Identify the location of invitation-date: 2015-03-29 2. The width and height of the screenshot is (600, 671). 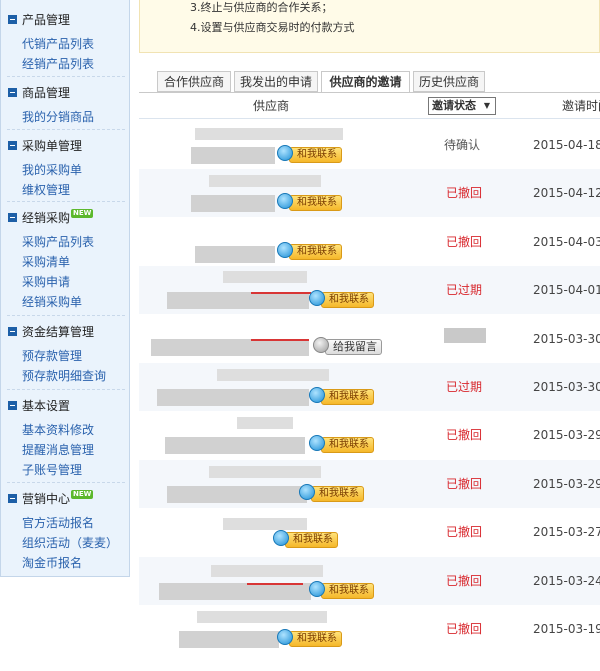
(566, 435).